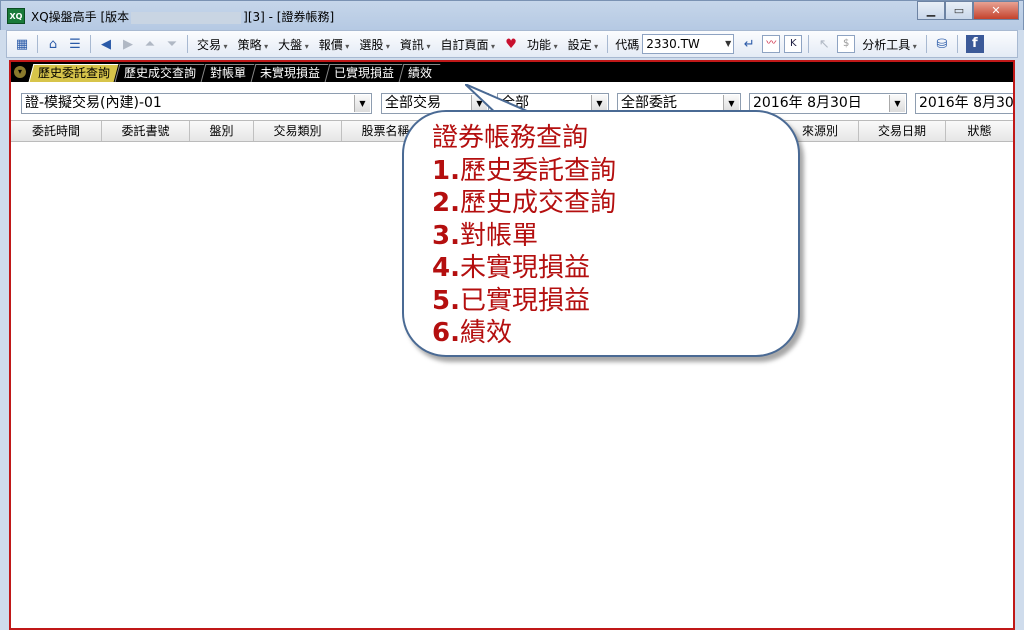  Describe the element at coordinates (649, 103) in the screenshot. I see `order-type-value: 全部委託` at that location.